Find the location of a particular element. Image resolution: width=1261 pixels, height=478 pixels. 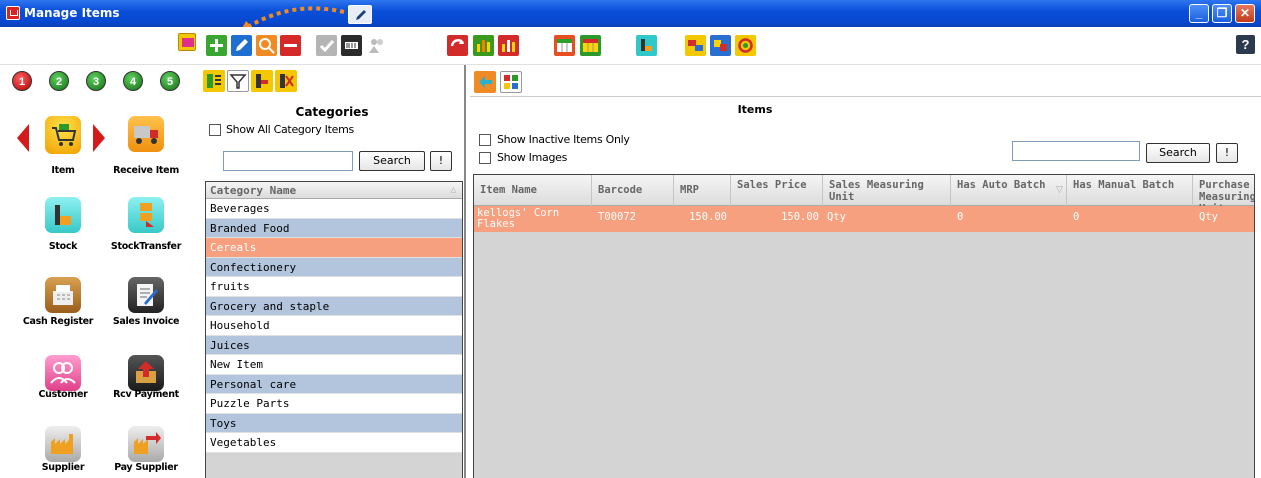

recycle-button is located at coordinates (745, 45).